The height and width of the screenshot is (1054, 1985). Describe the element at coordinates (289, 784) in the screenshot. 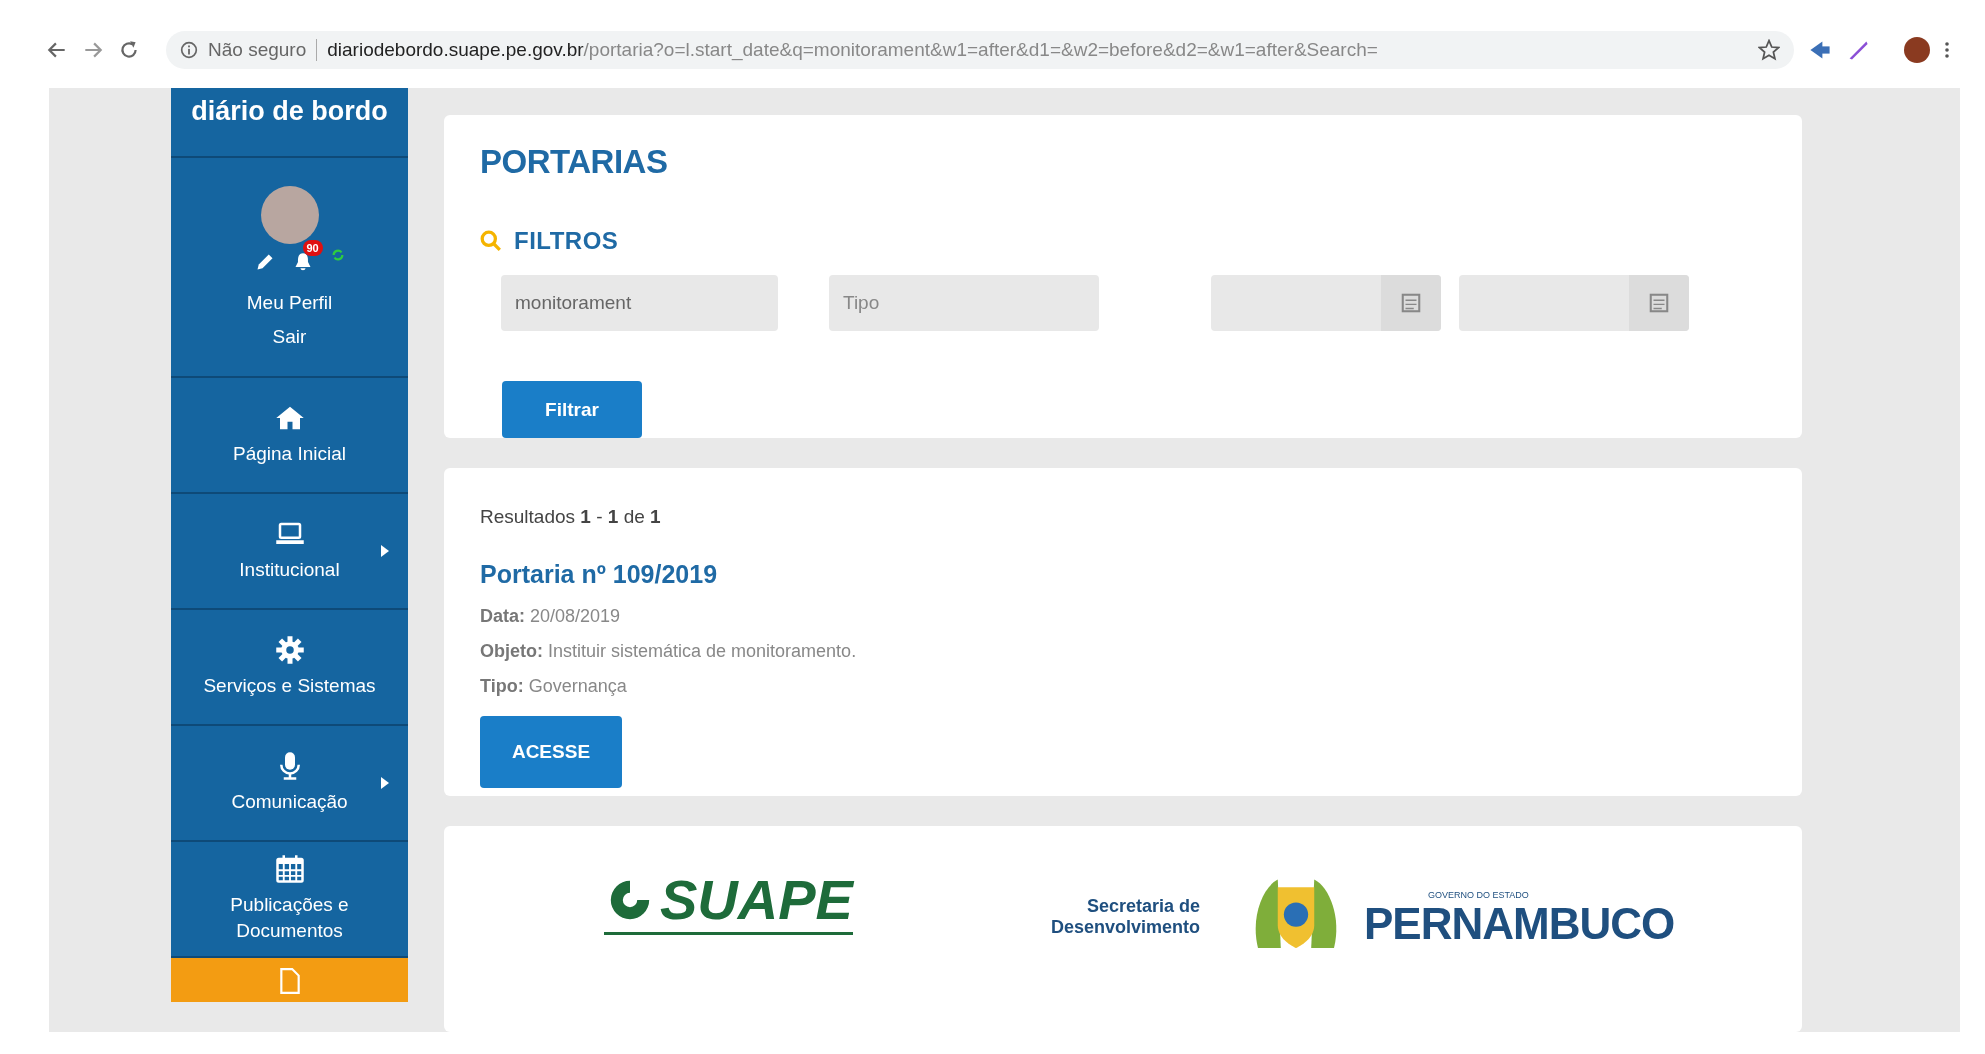

I see `nav-item: Comunicação` at that location.